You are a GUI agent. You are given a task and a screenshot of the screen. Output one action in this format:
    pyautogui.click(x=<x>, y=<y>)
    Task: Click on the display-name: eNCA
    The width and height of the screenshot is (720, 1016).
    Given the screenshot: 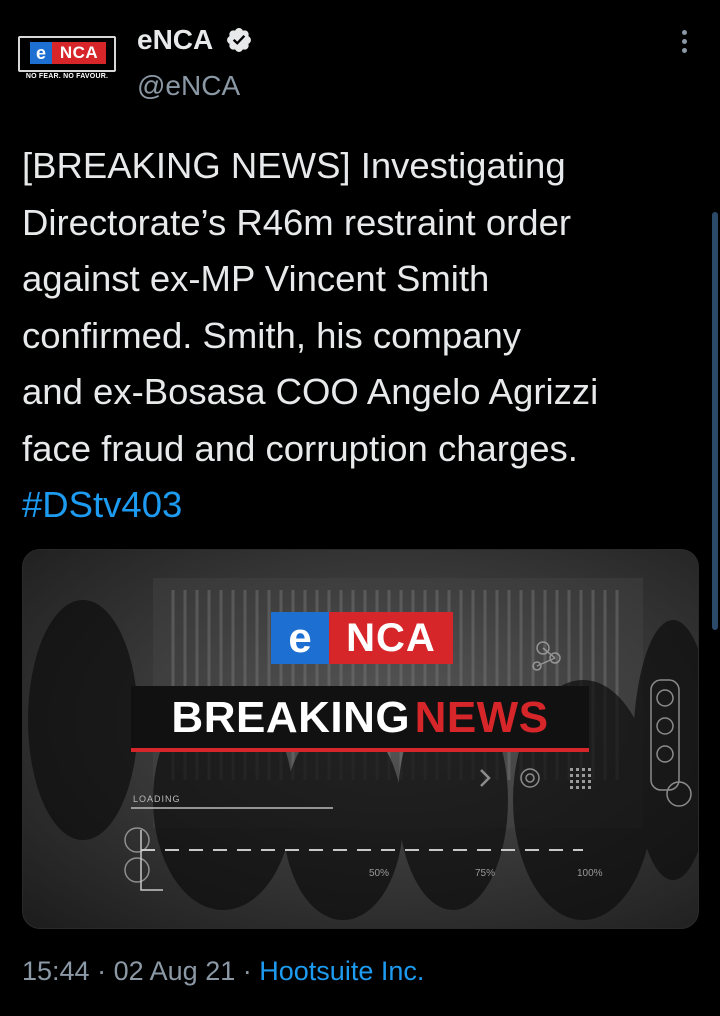 What is the action you would take?
    pyautogui.click(x=175, y=40)
    